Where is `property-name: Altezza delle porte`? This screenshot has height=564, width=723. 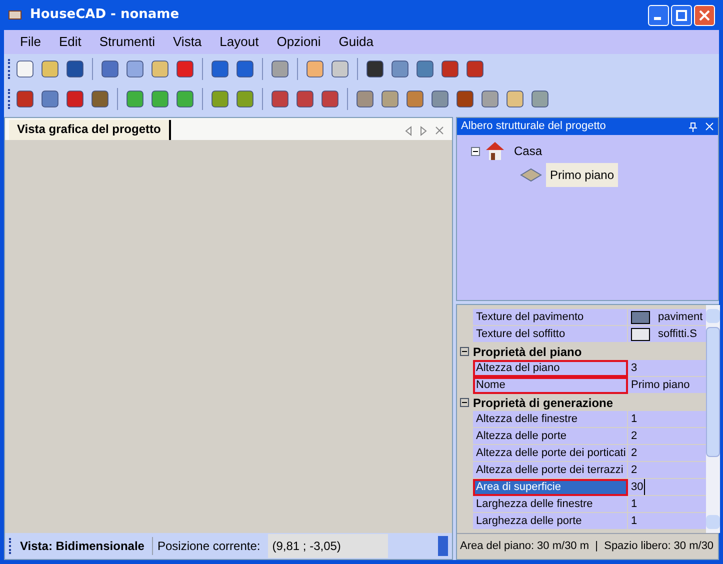 property-name: Altezza delle porte is located at coordinates (550, 436).